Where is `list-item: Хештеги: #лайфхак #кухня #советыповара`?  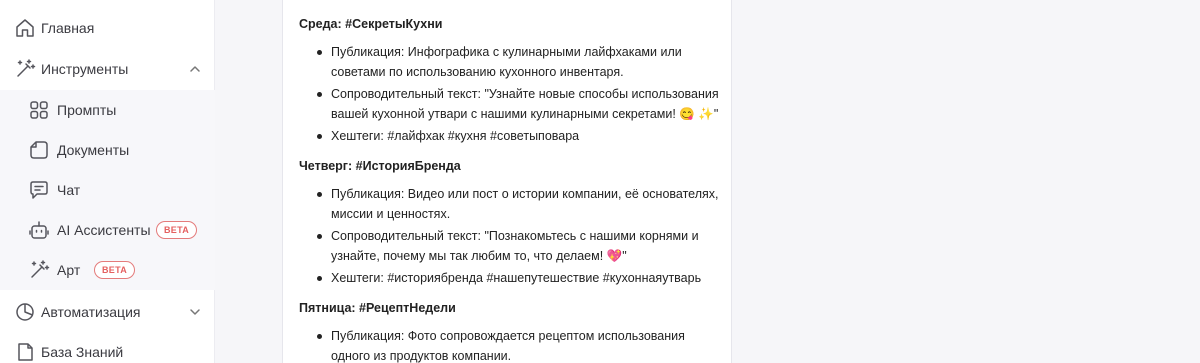 list-item: Хештеги: #лайфхак #кухня #советыповара is located at coordinates (518, 136).